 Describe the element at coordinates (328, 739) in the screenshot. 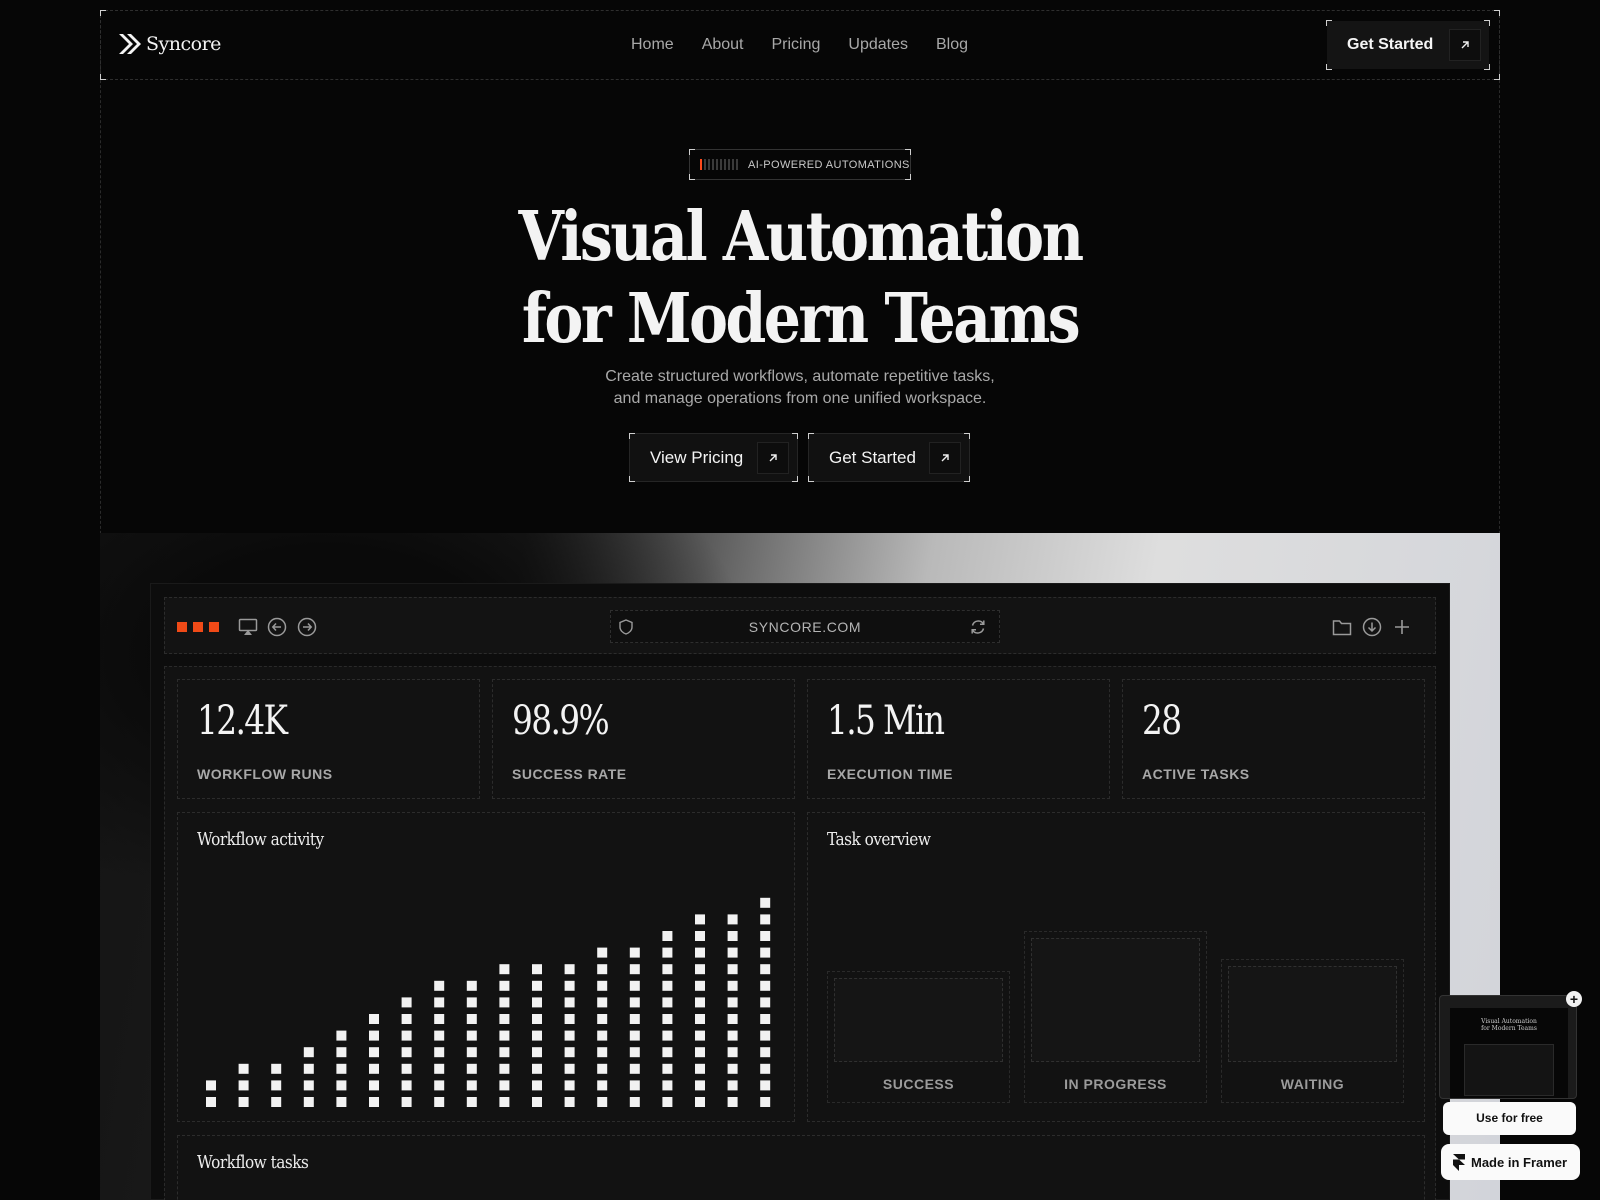

I see `stat-card-workflow-runs: 12.4K WORKFLOW RUNS` at that location.